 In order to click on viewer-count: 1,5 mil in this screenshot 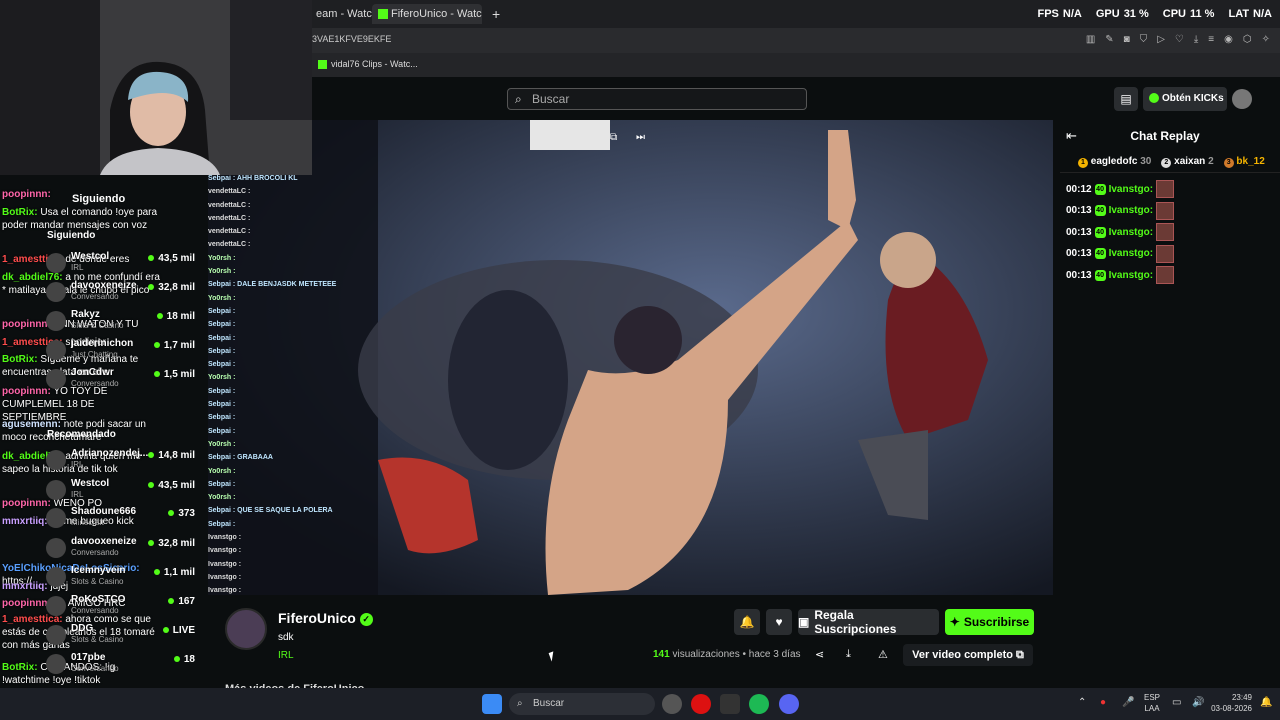, I will do `click(174, 374)`.